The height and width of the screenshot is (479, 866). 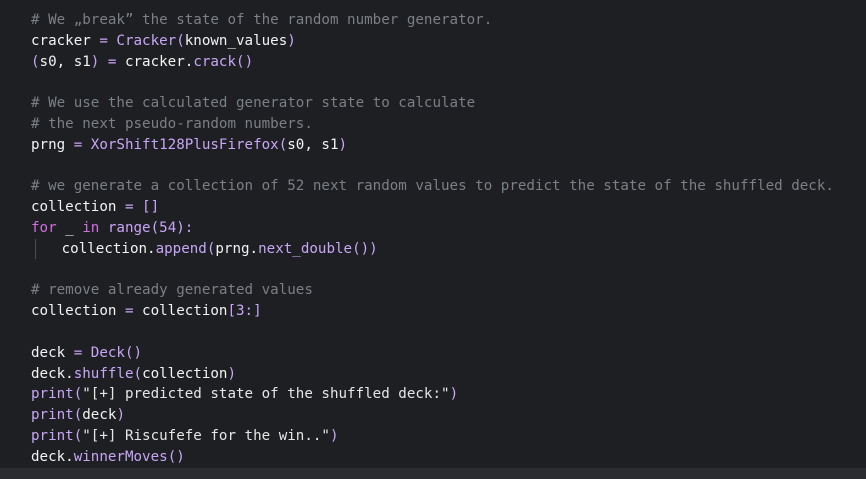 What do you see at coordinates (433, 473) in the screenshot?
I see `horizontal-scrollbar` at bounding box center [433, 473].